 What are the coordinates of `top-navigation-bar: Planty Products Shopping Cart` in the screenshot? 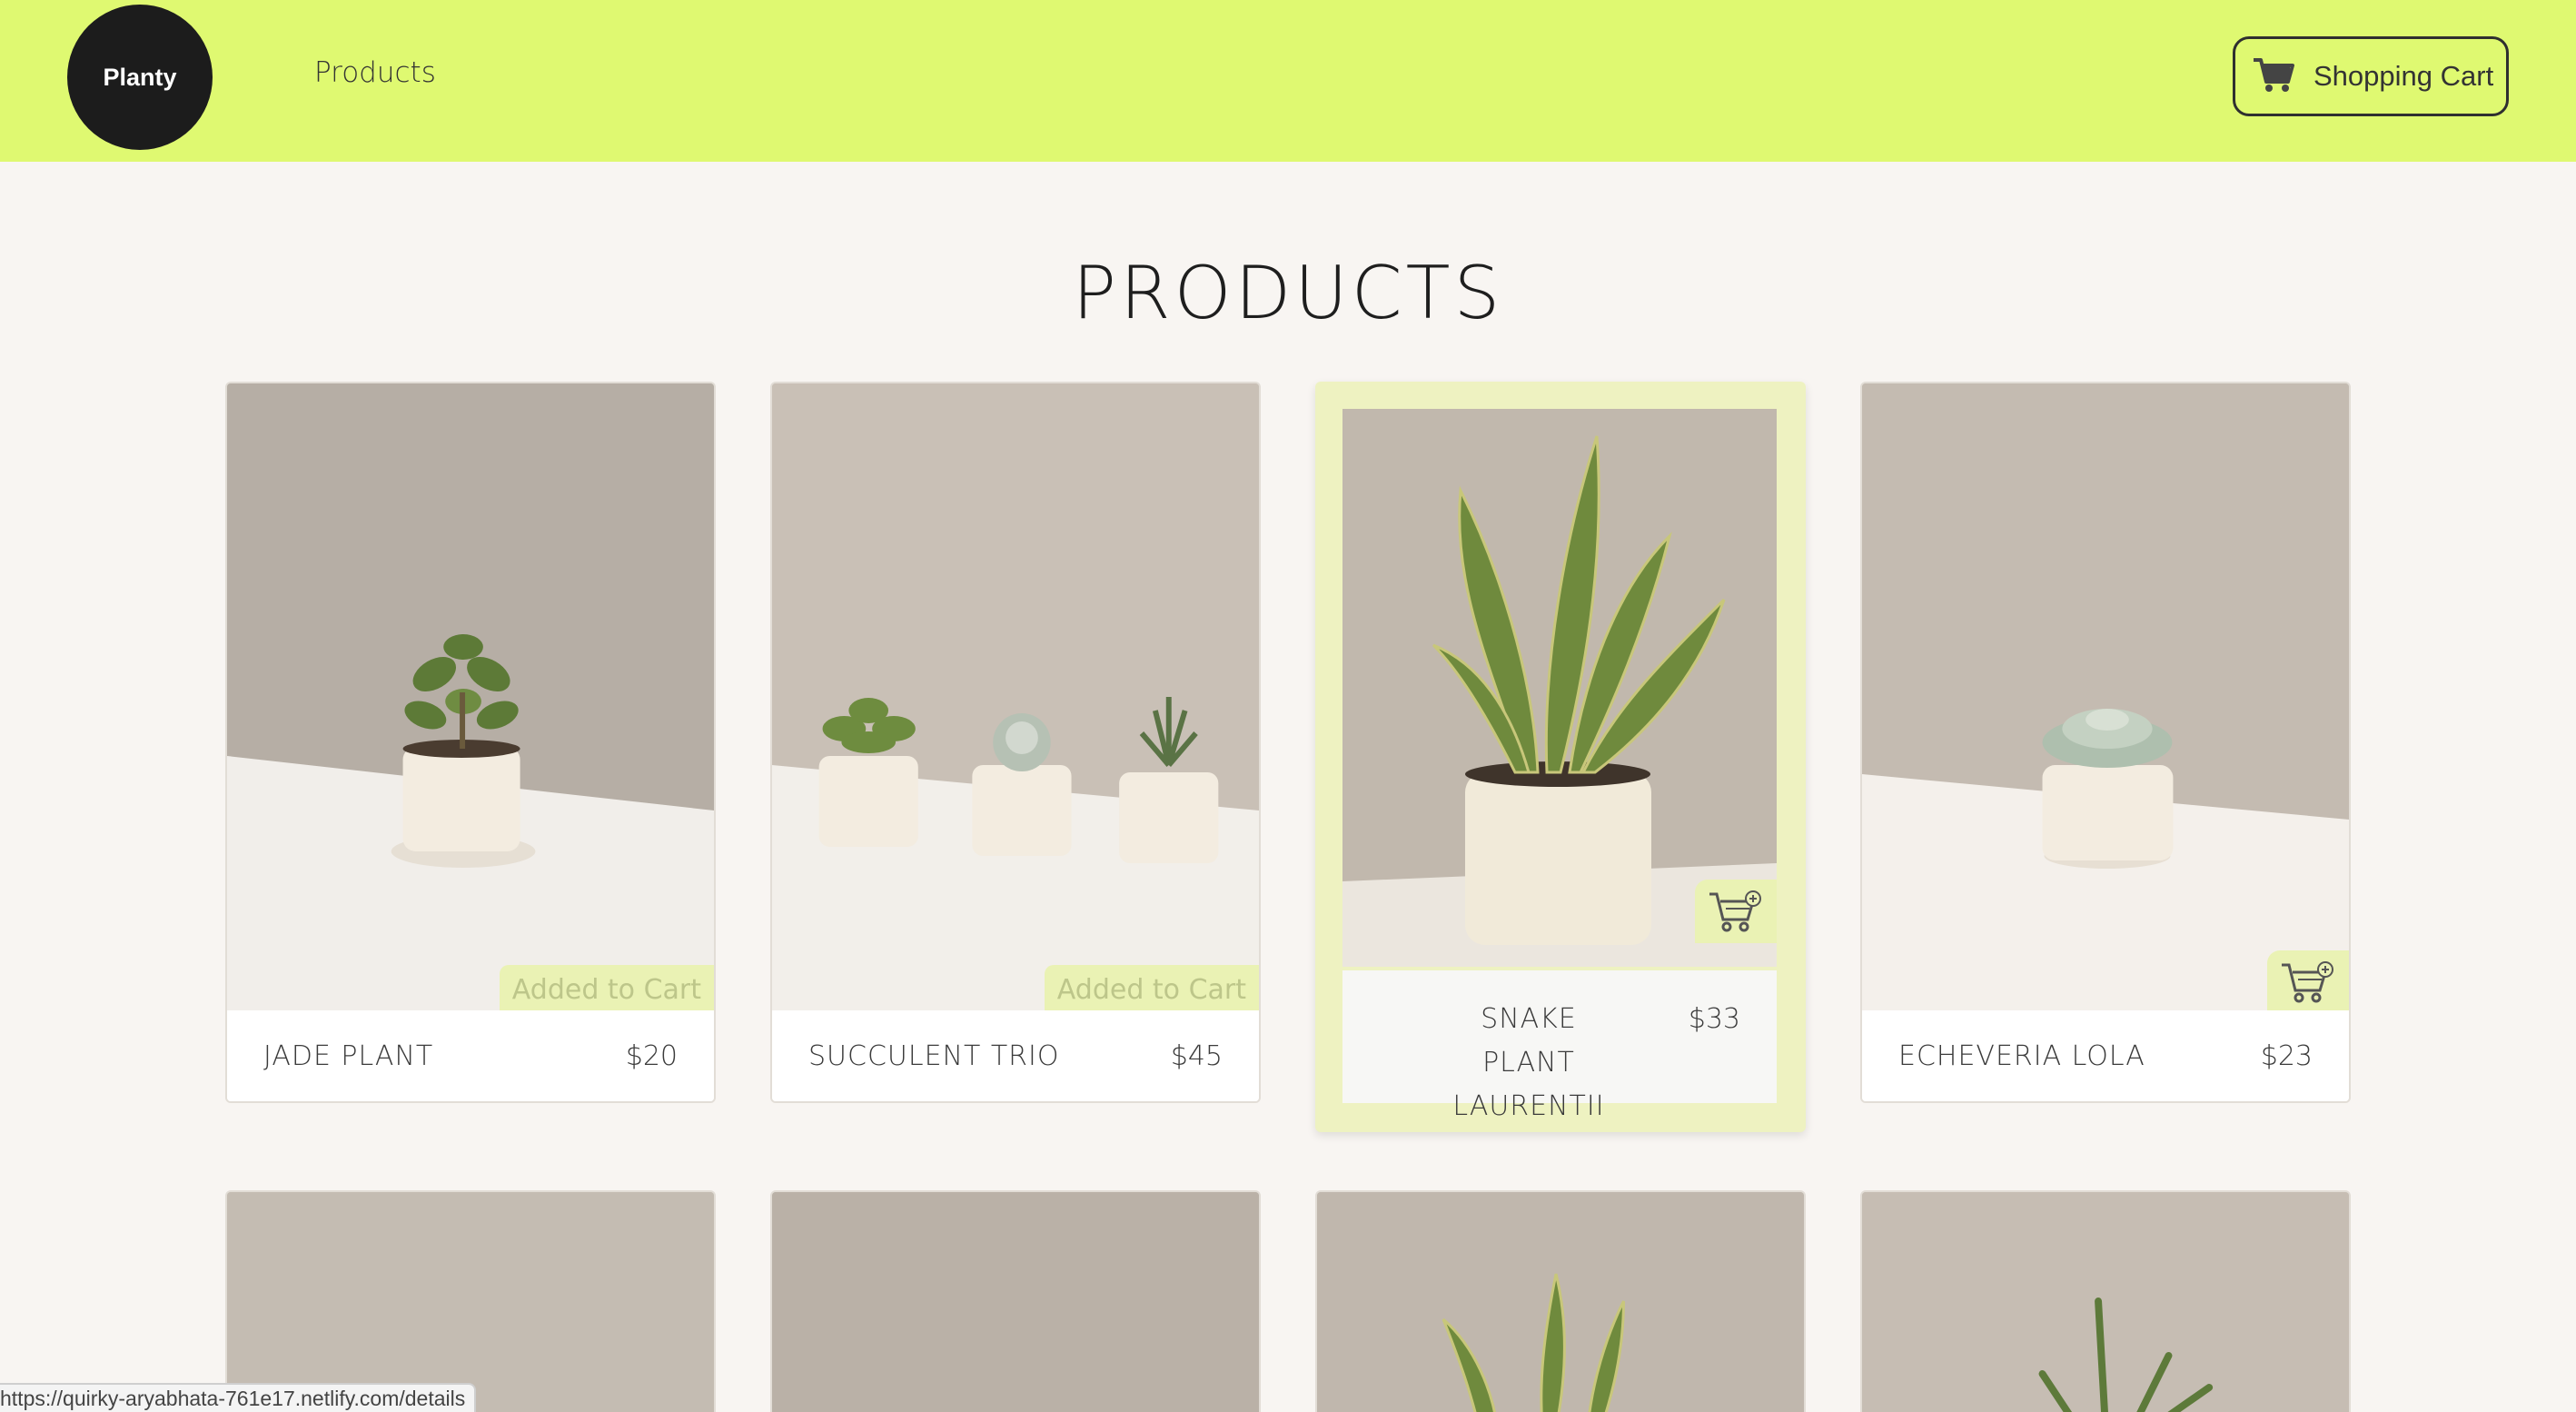 It's located at (1288, 81).